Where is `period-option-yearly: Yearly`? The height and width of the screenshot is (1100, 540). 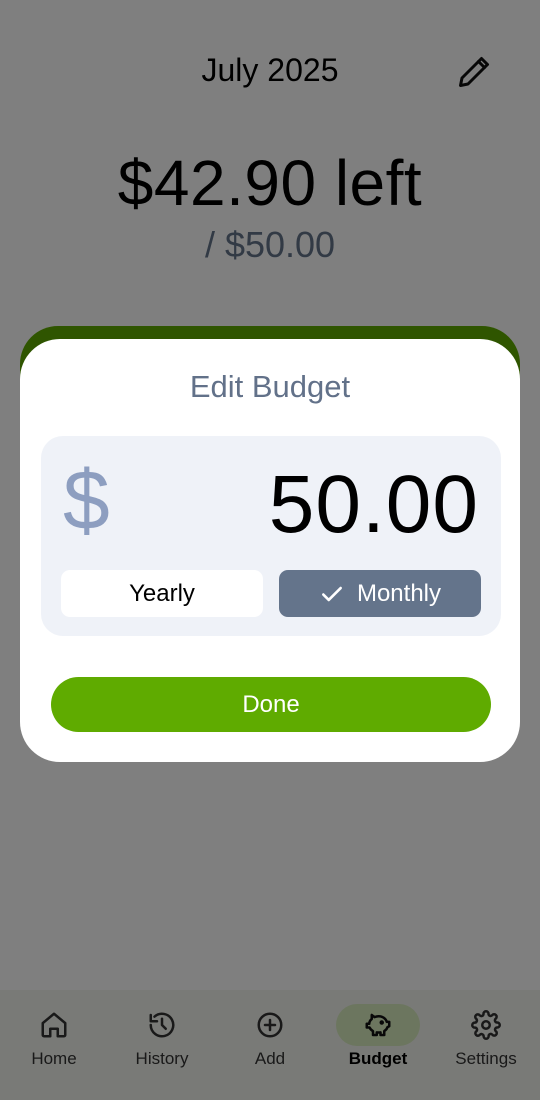 period-option-yearly: Yearly is located at coordinates (162, 593).